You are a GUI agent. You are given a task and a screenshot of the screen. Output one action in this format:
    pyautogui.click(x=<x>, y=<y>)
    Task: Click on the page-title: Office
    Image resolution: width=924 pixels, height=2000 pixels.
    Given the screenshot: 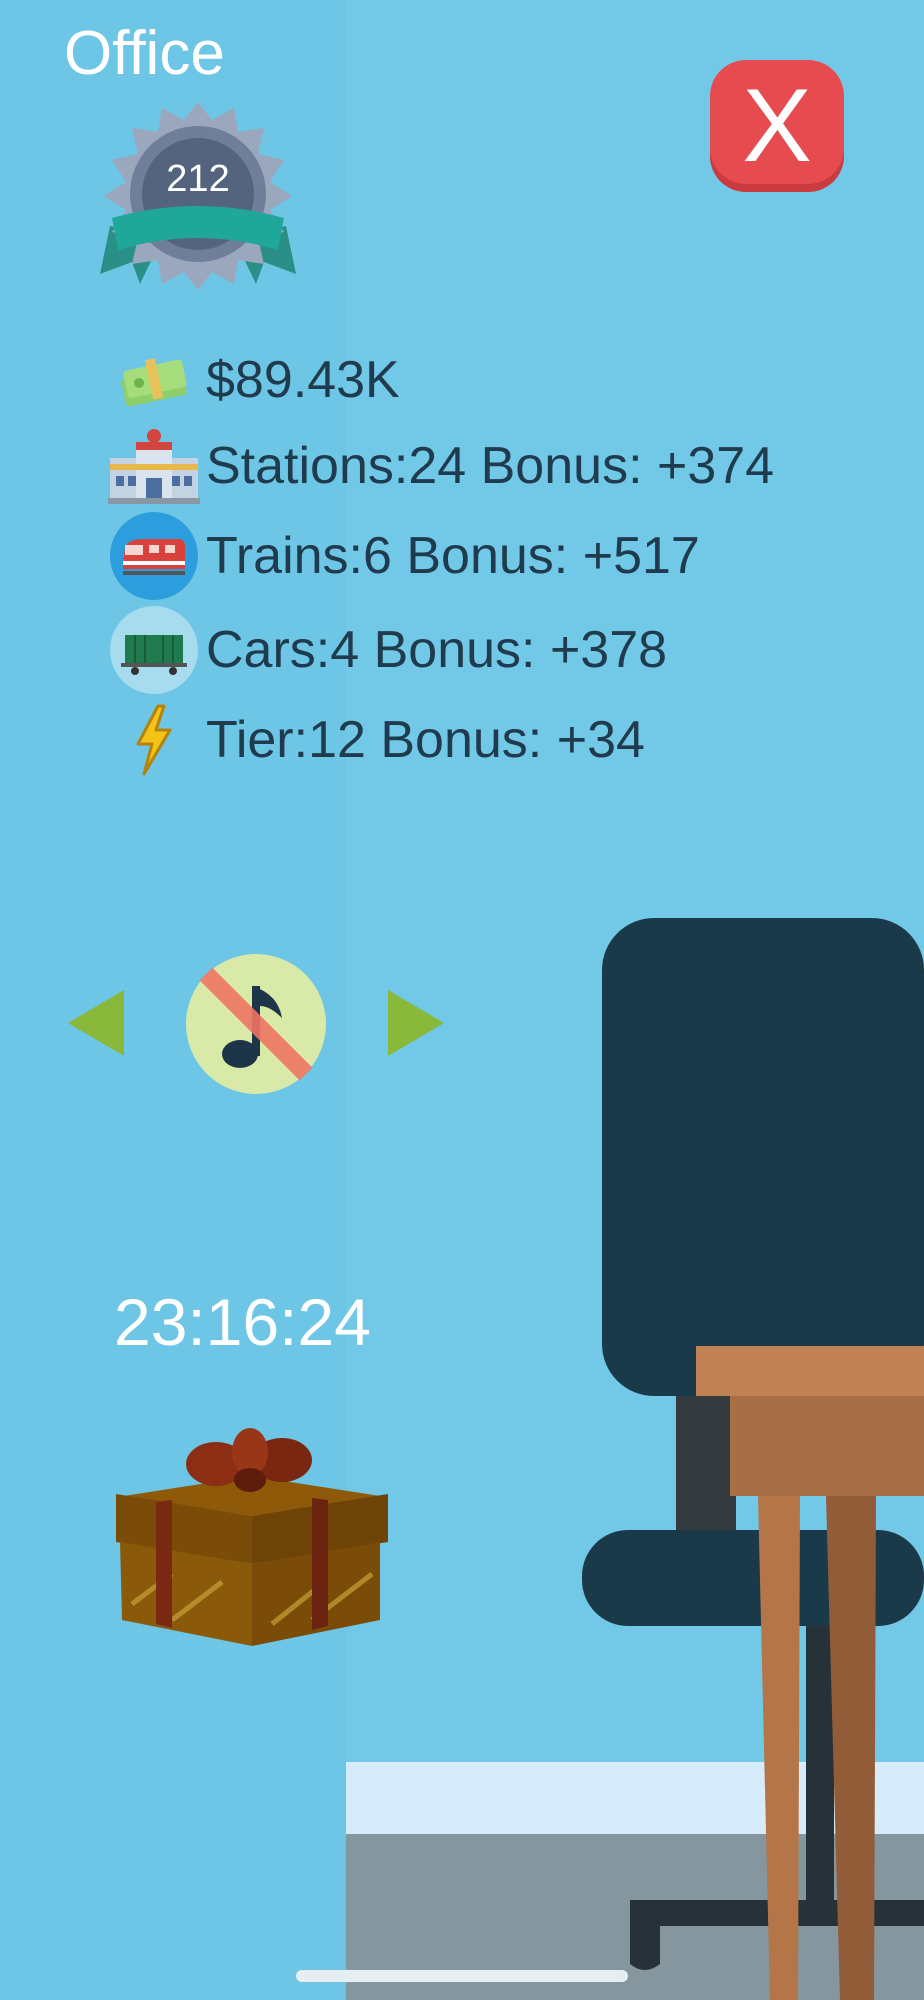 What is the action you would take?
    pyautogui.click(x=144, y=53)
    